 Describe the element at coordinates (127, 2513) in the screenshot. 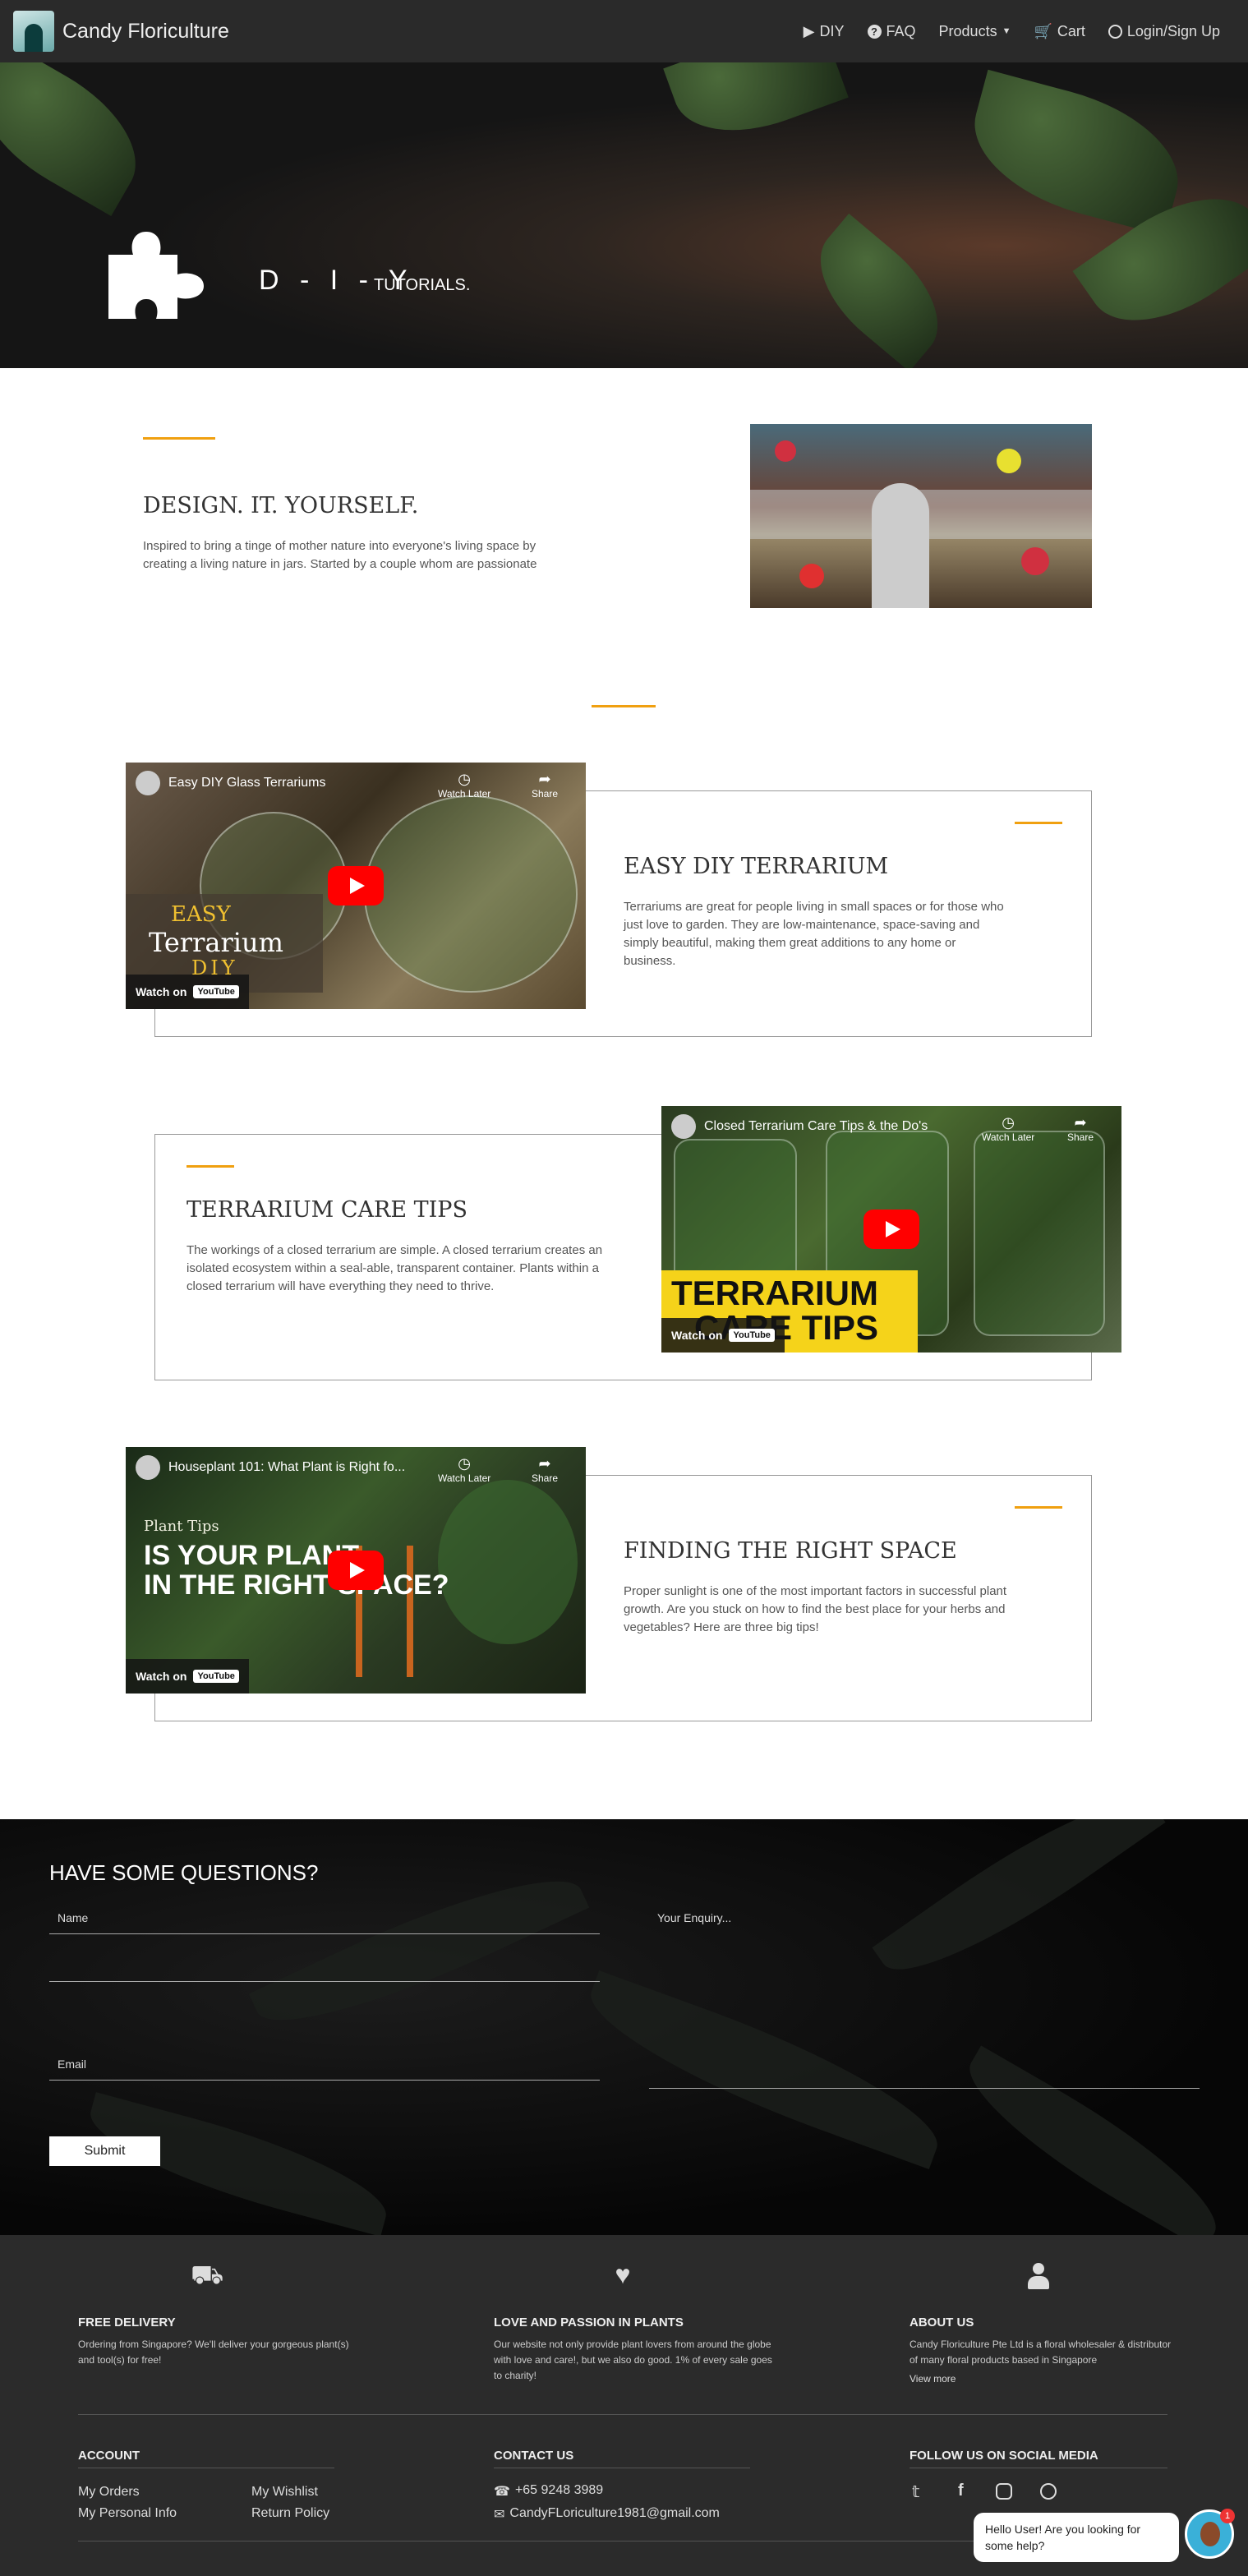

I see `personal-info-link: My Personal Info` at that location.